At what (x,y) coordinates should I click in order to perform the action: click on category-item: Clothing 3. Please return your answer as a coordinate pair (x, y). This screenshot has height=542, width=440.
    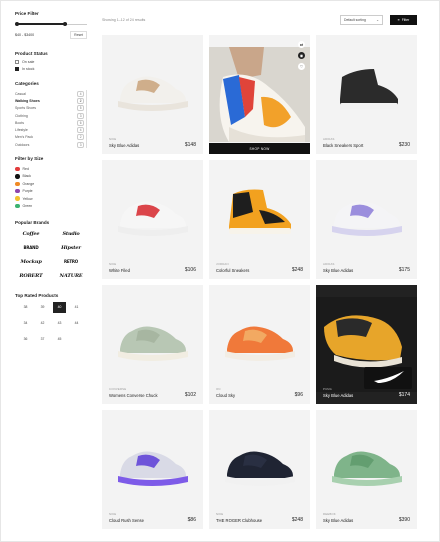
    Looking at the image, I should click on (50, 115).